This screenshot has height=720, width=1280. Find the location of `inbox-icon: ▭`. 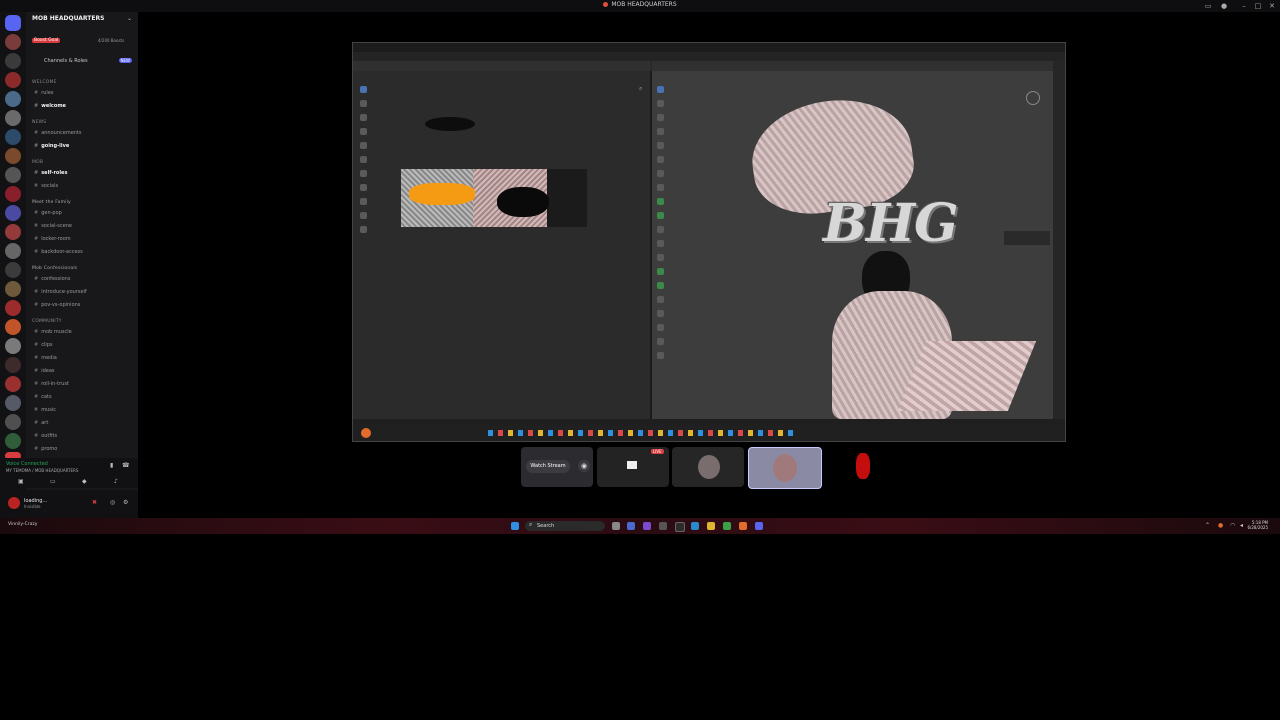

inbox-icon: ▭ is located at coordinates (1208, 6).